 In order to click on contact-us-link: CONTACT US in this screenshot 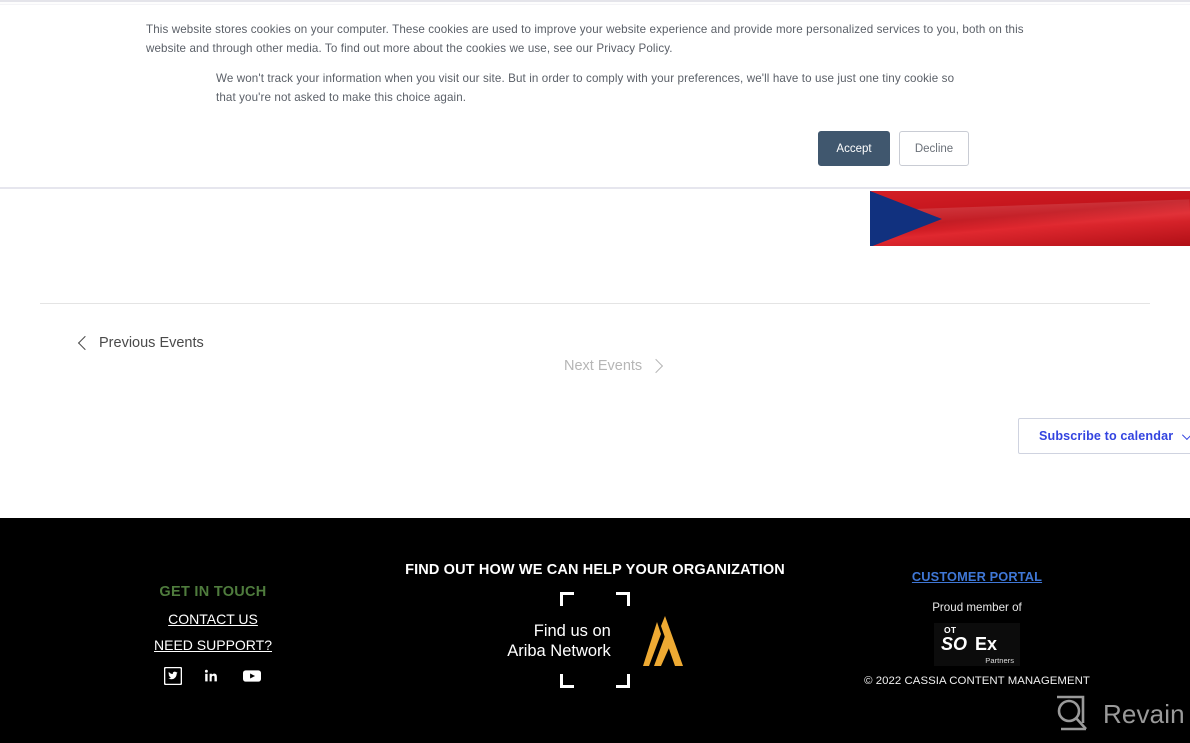, I will do `click(213, 619)`.